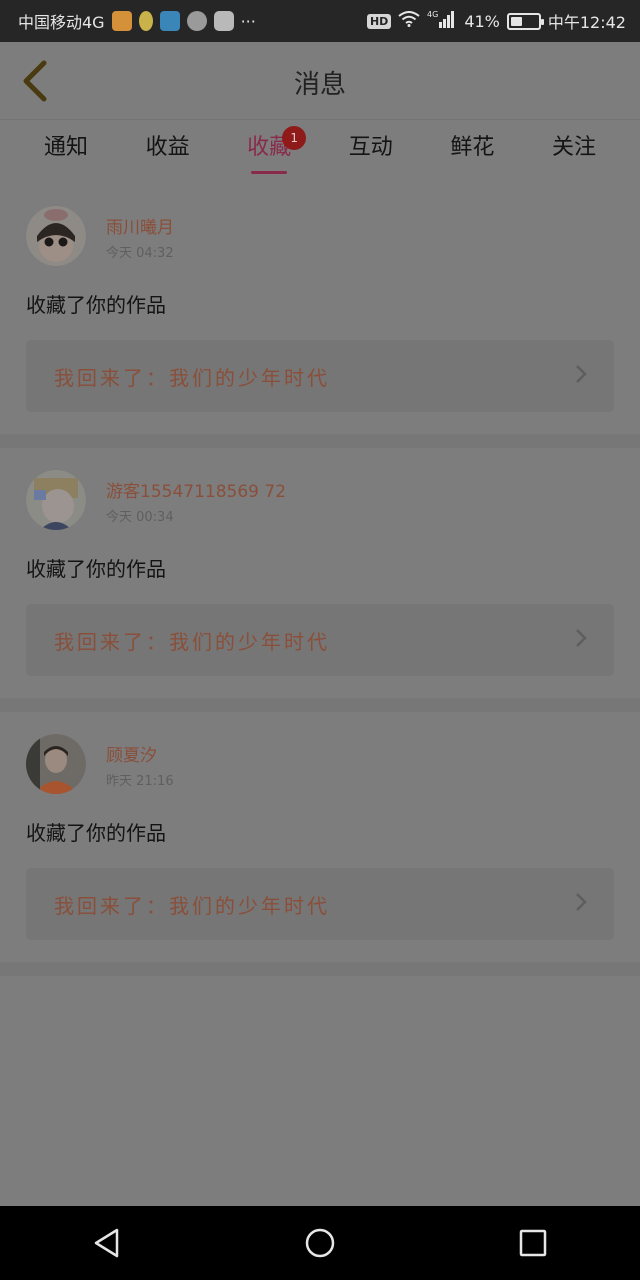 Image resolution: width=640 pixels, height=1280 pixels. Describe the element at coordinates (196, 492) in the screenshot. I see `username: 游客15547118569 72` at that location.